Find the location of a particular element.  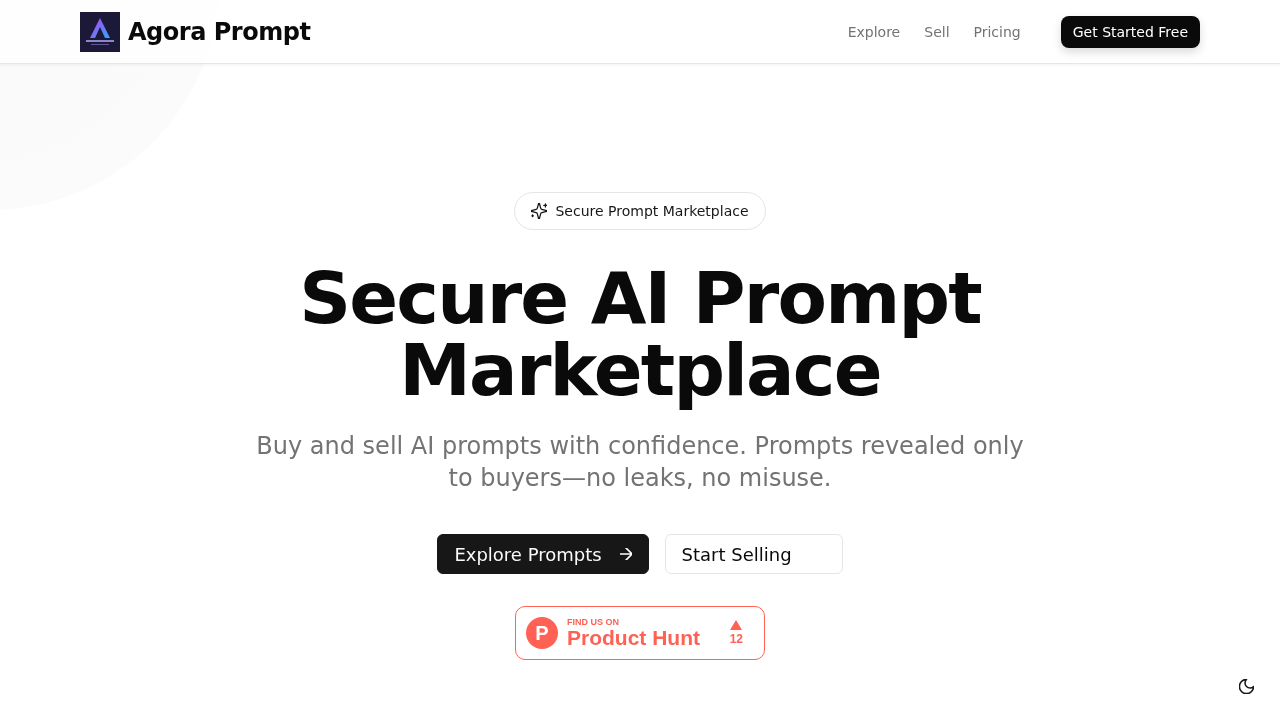

find-us-label: FIND US ON is located at coordinates (593, 622).